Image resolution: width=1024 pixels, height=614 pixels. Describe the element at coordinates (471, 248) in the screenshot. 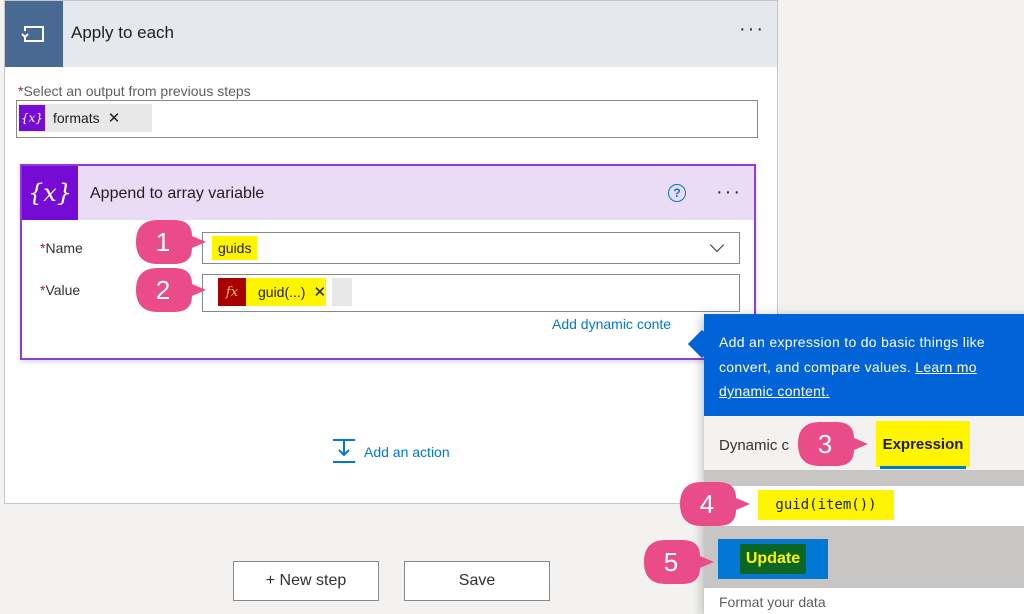

I see `name-dropdown` at that location.